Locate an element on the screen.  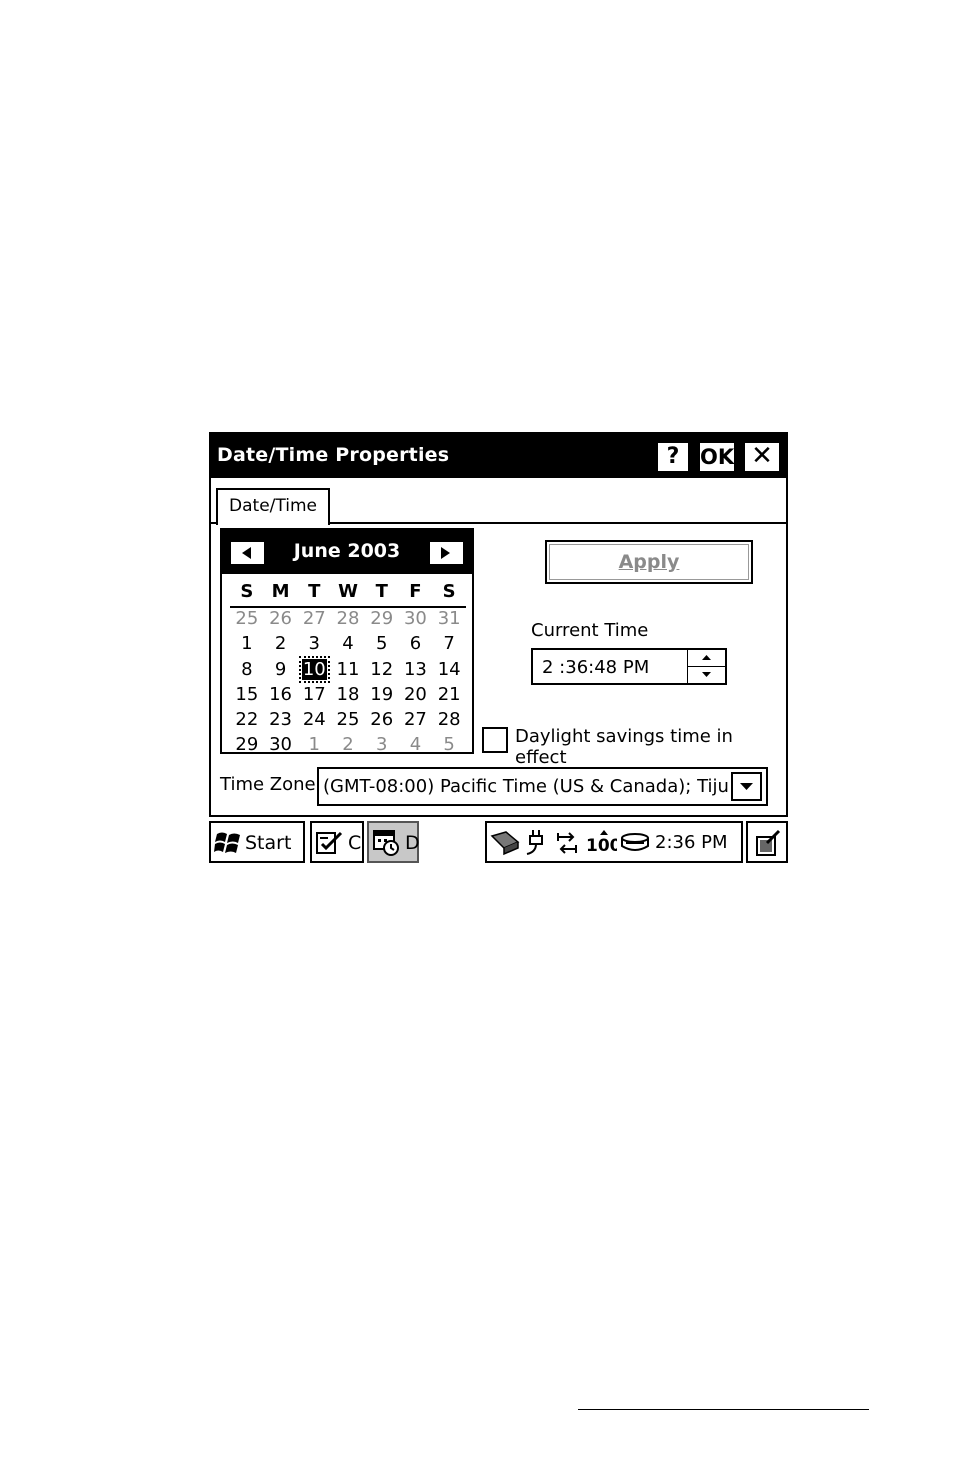
calendar-day-other-month: 27 is located at coordinates (314, 618).